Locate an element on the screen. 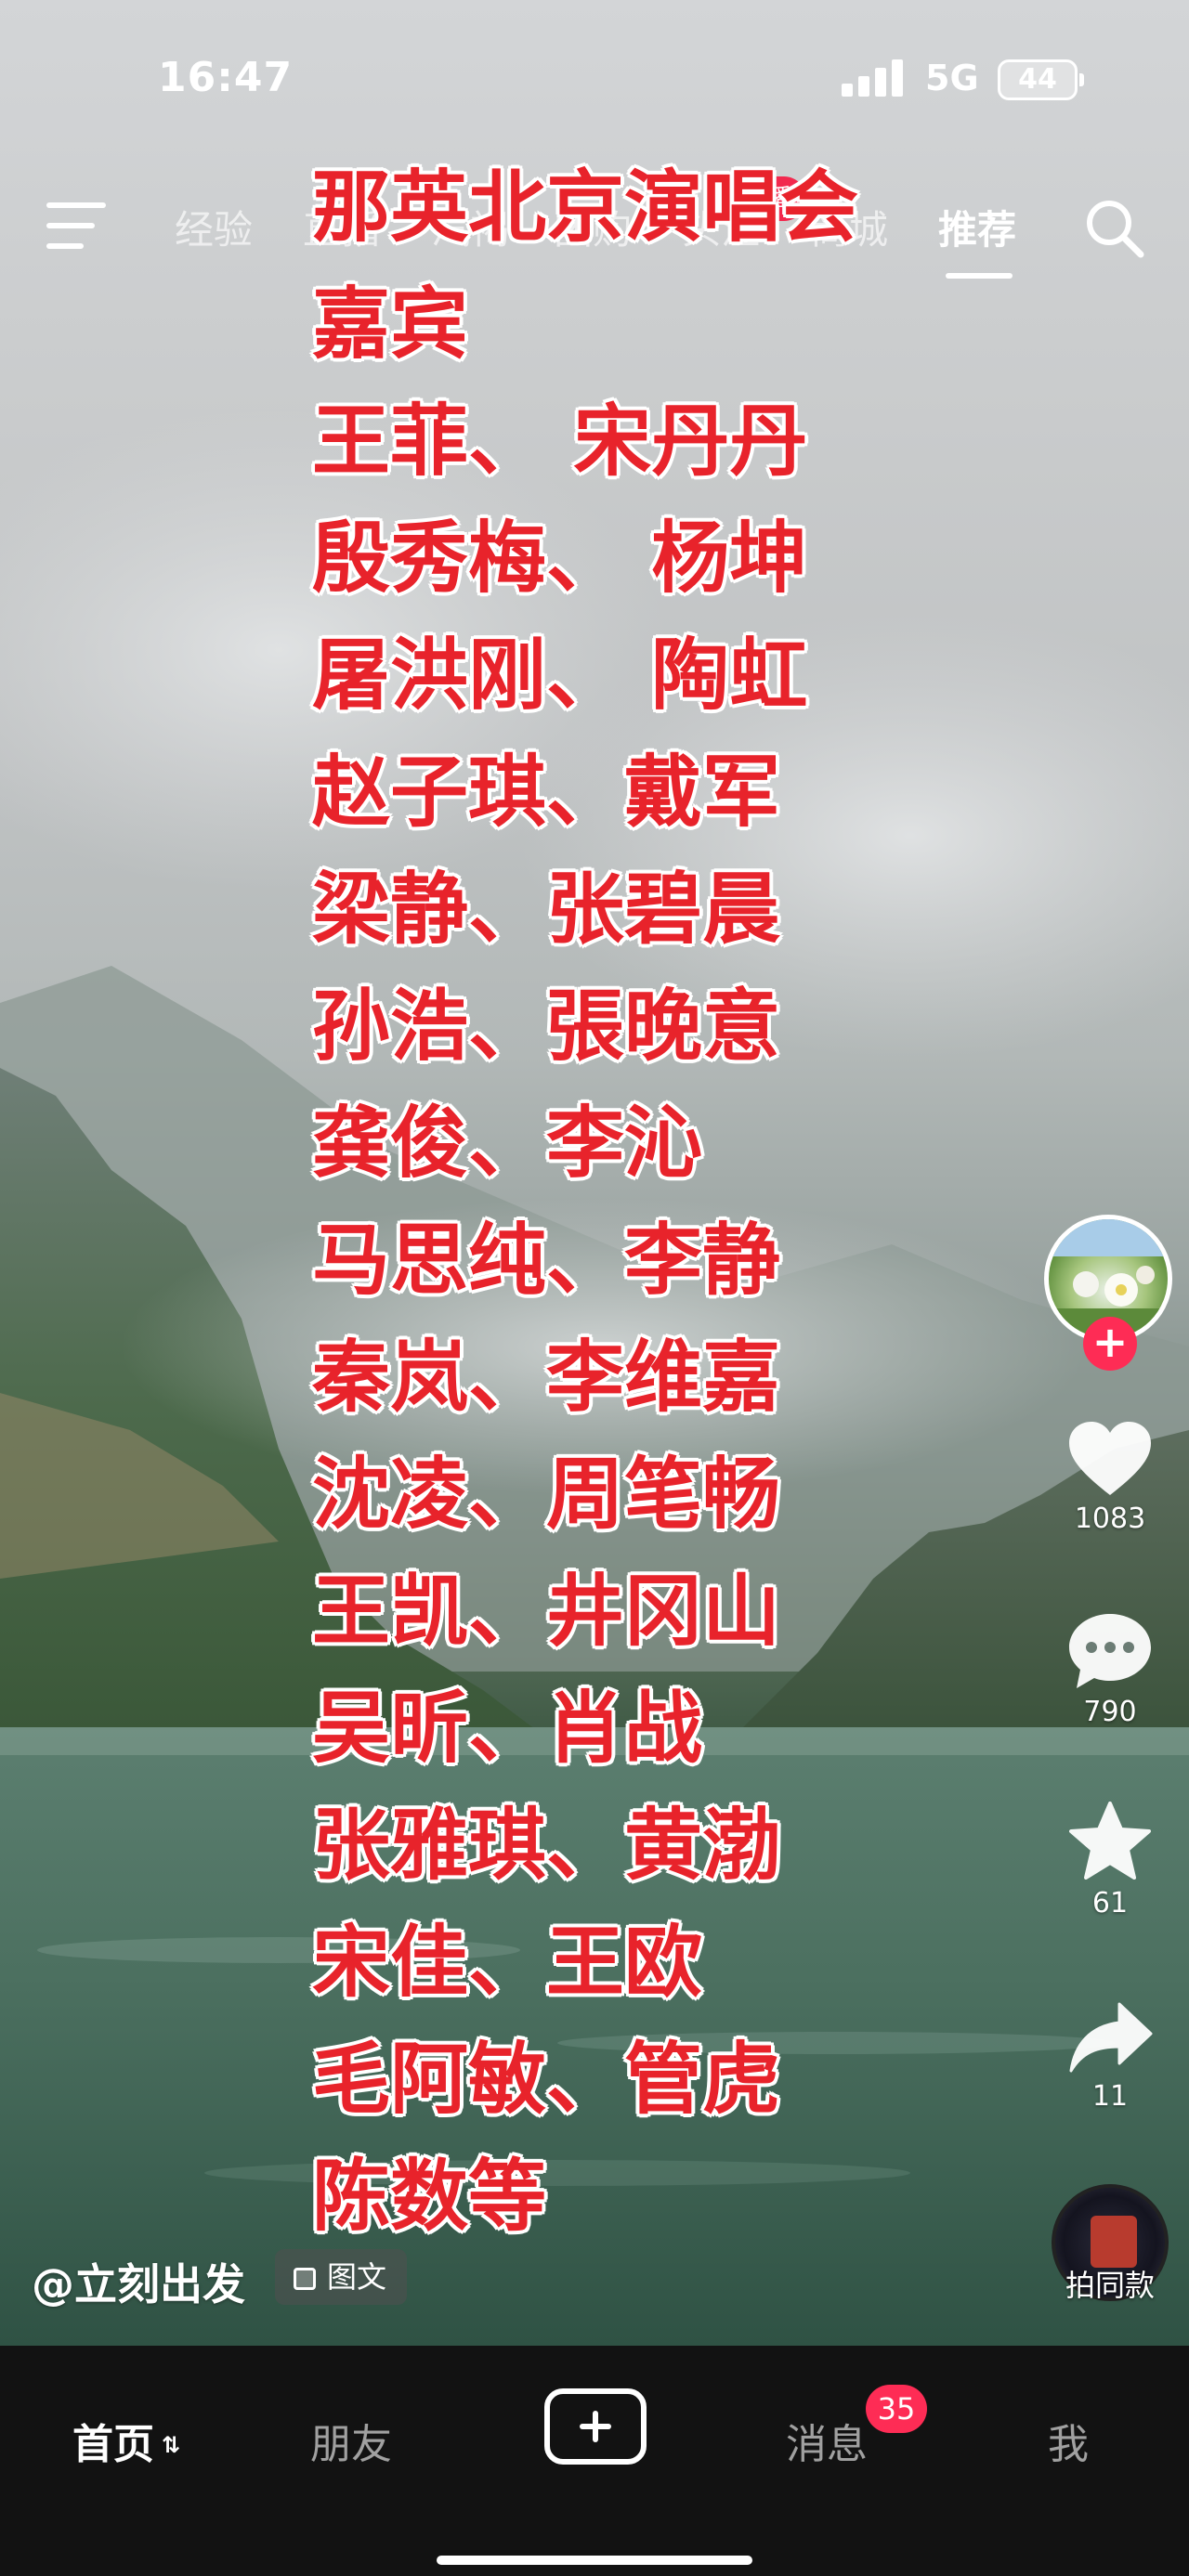 The image size is (1189, 2576). poster-title: 那英北京演唱会 is located at coordinates (586, 207).